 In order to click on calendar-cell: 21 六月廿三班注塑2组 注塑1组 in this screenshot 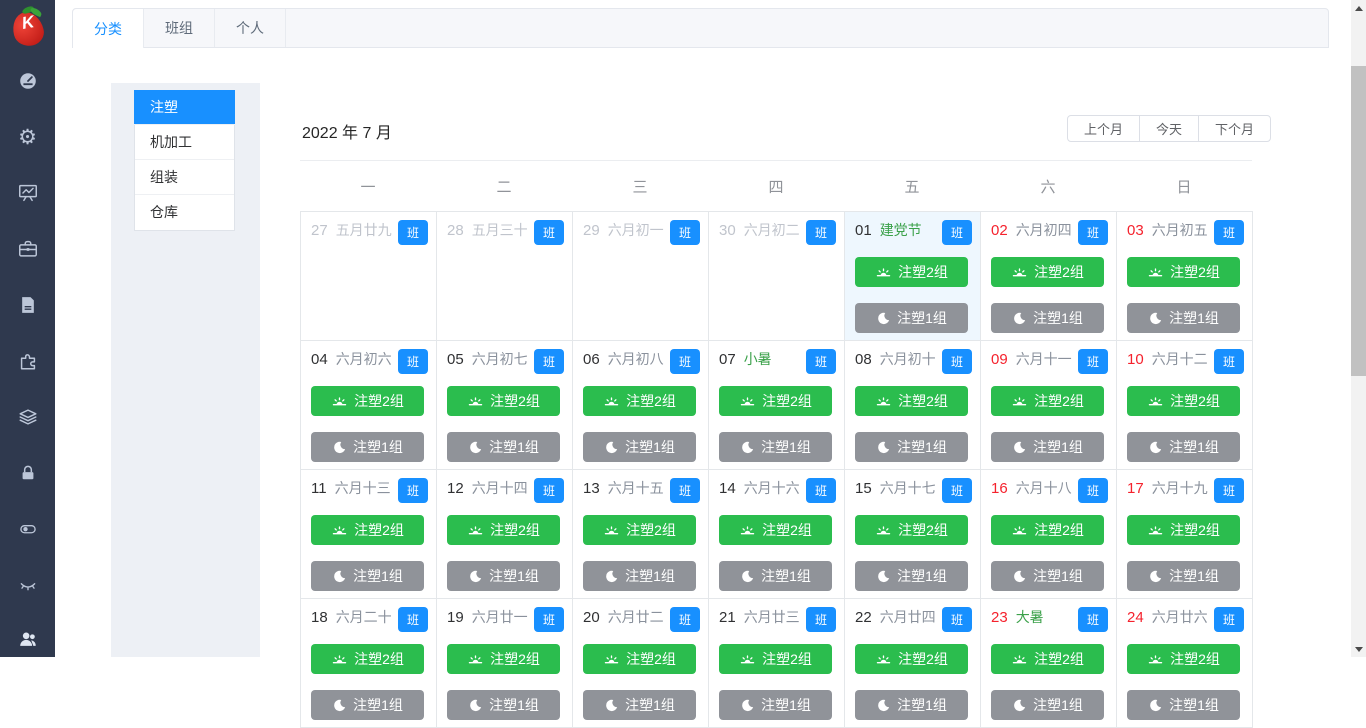, I will do `click(777, 663)`.